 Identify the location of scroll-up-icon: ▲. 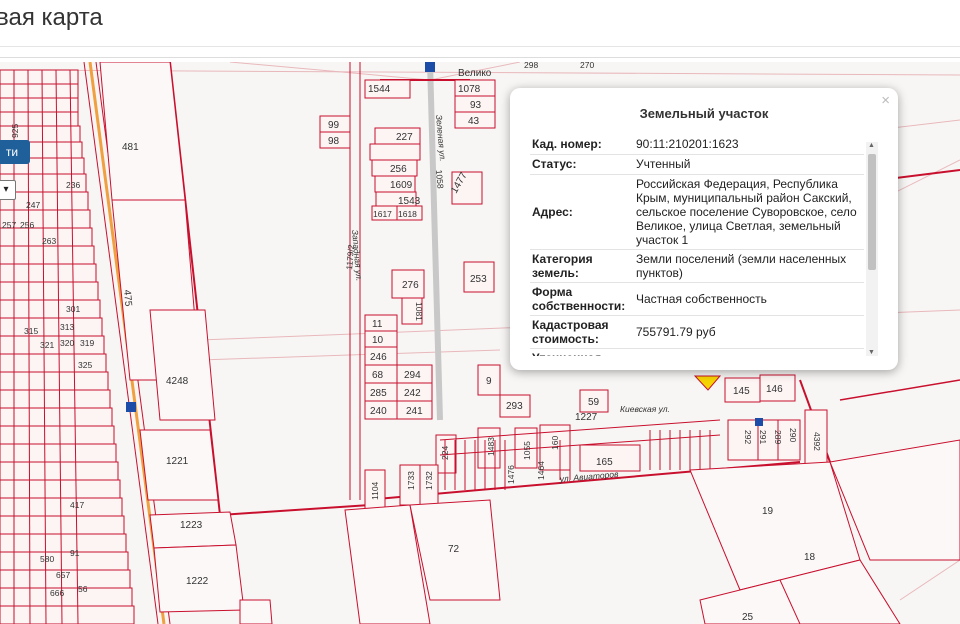
(871, 145).